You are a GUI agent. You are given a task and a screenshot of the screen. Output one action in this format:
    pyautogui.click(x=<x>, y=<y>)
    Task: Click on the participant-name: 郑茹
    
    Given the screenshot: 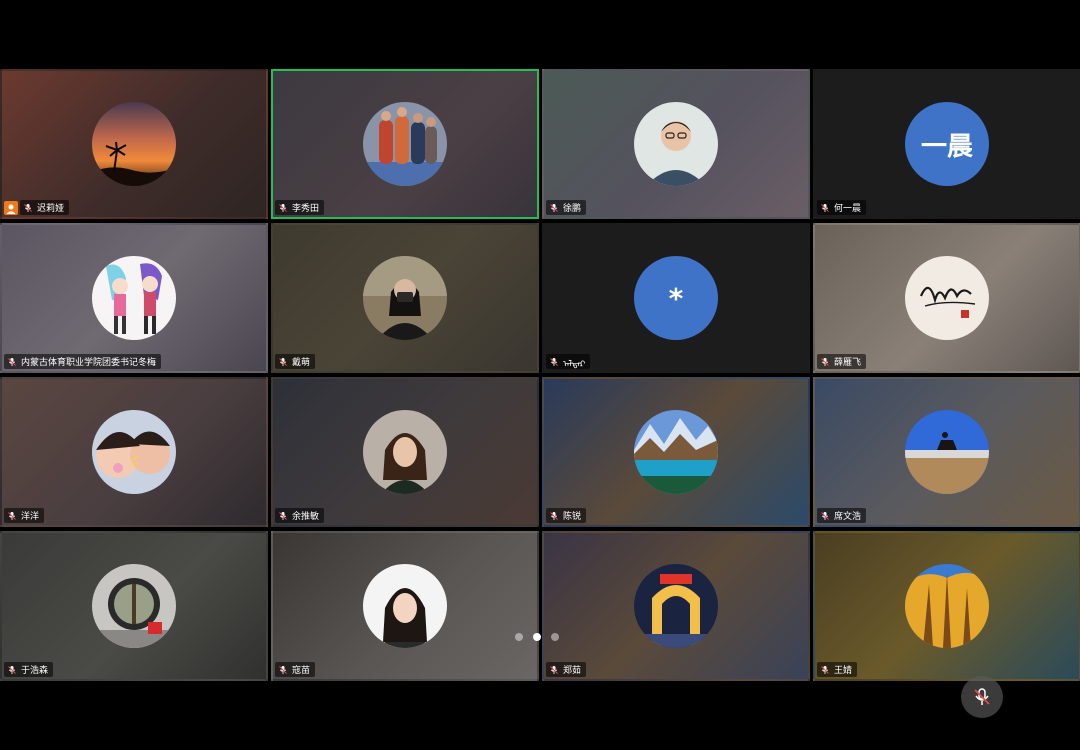 What is the action you would take?
    pyautogui.click(x=572, y=671)
    